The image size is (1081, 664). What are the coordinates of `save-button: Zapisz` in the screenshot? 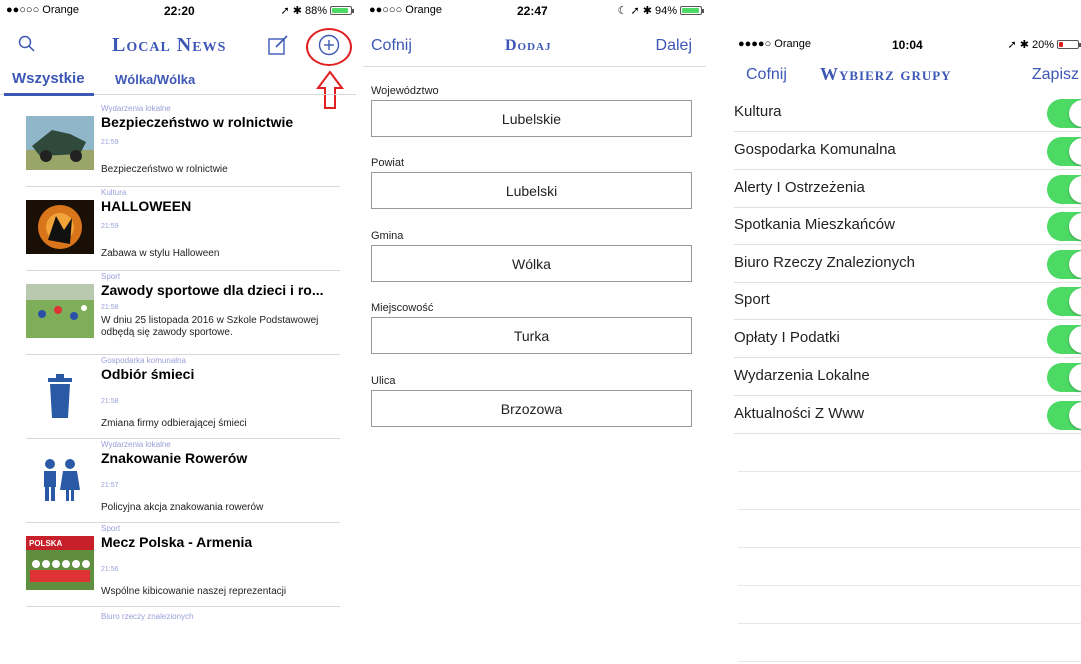 It's located at (1055, 75).